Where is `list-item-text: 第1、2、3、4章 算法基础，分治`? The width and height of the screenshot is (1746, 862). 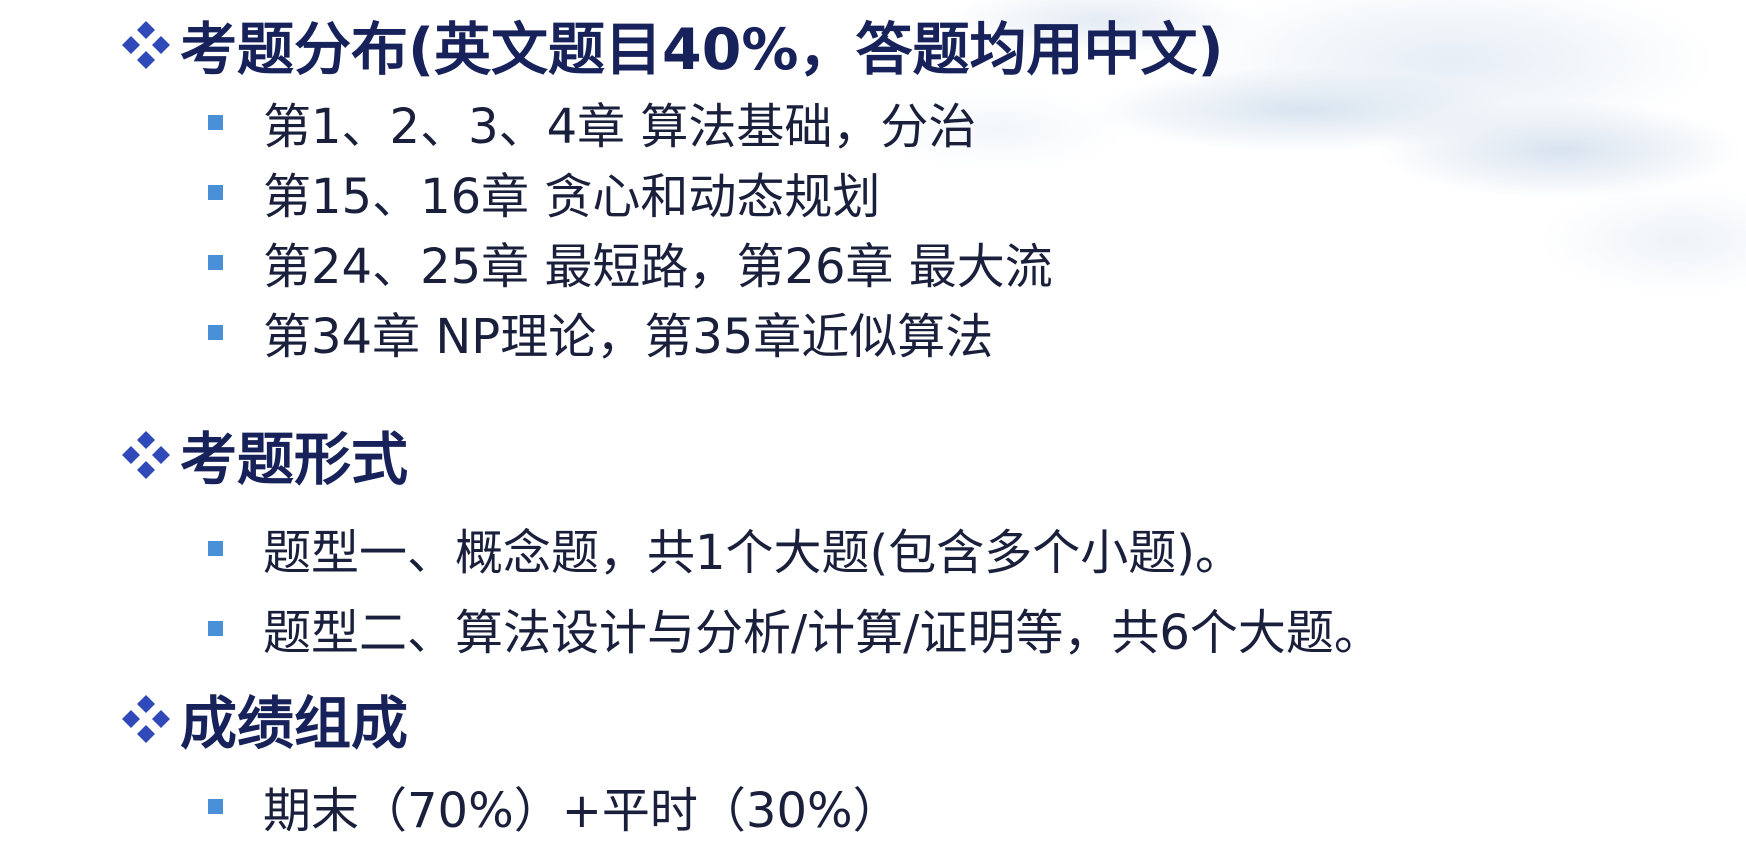
list-item-text: 第1、2、3、4章 算法基础，分治 is located at coordinates (620, 127).